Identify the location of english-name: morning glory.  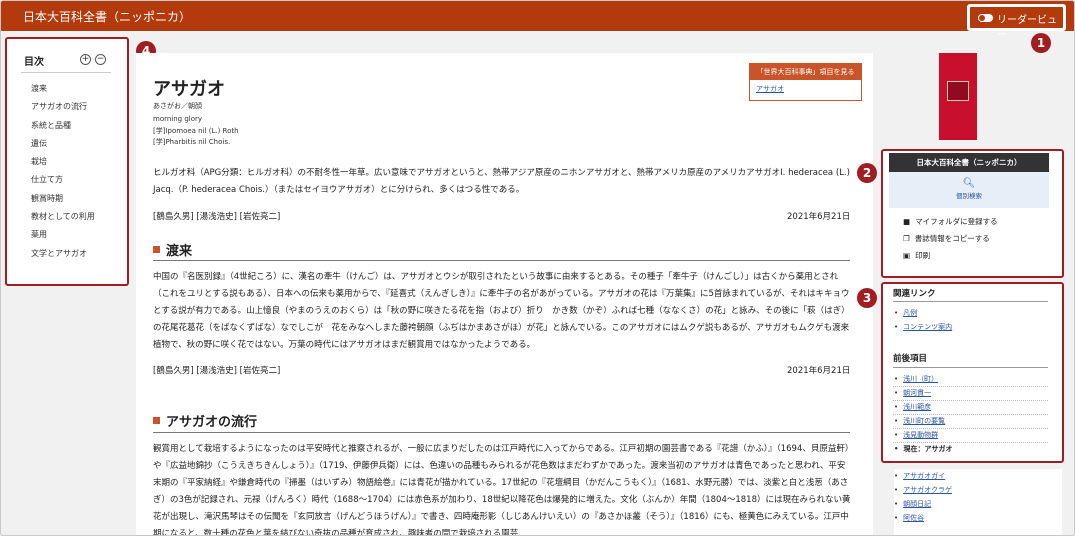
(178, 119).